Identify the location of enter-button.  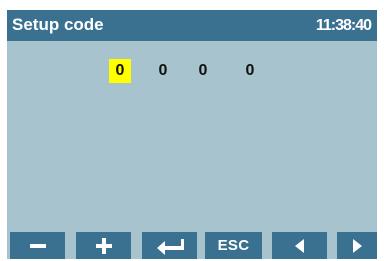
(169, 245).